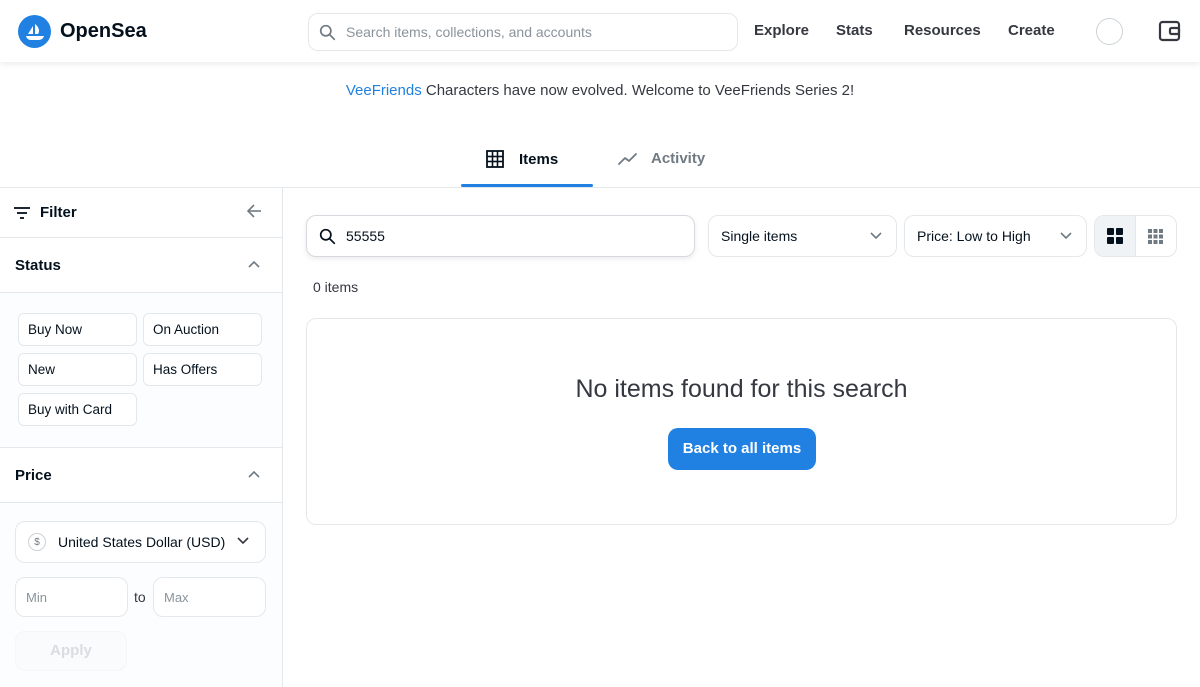 The image size is (1200, 687). I want to click on price-options: $ United States Dollar (USD) to Apply, so click(141, 595).